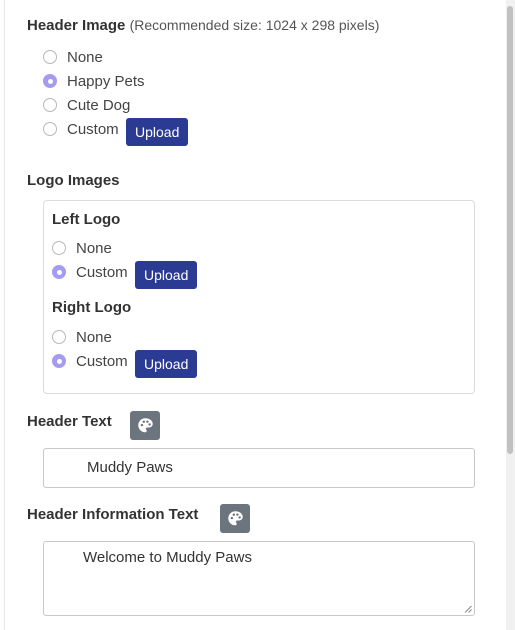  I want to click on header-text-color-button, so click(145, 425).